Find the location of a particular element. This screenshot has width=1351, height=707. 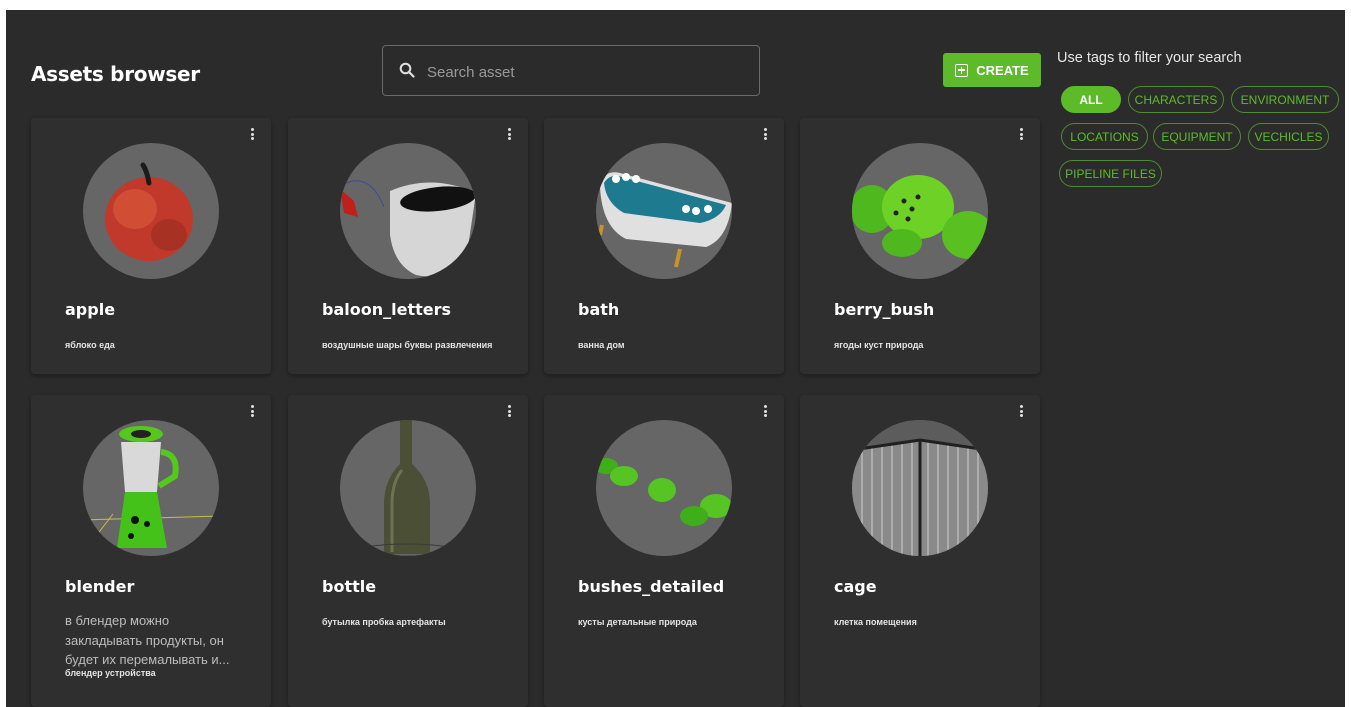

page-title: Assets browser is located at coordinates (115, 74).